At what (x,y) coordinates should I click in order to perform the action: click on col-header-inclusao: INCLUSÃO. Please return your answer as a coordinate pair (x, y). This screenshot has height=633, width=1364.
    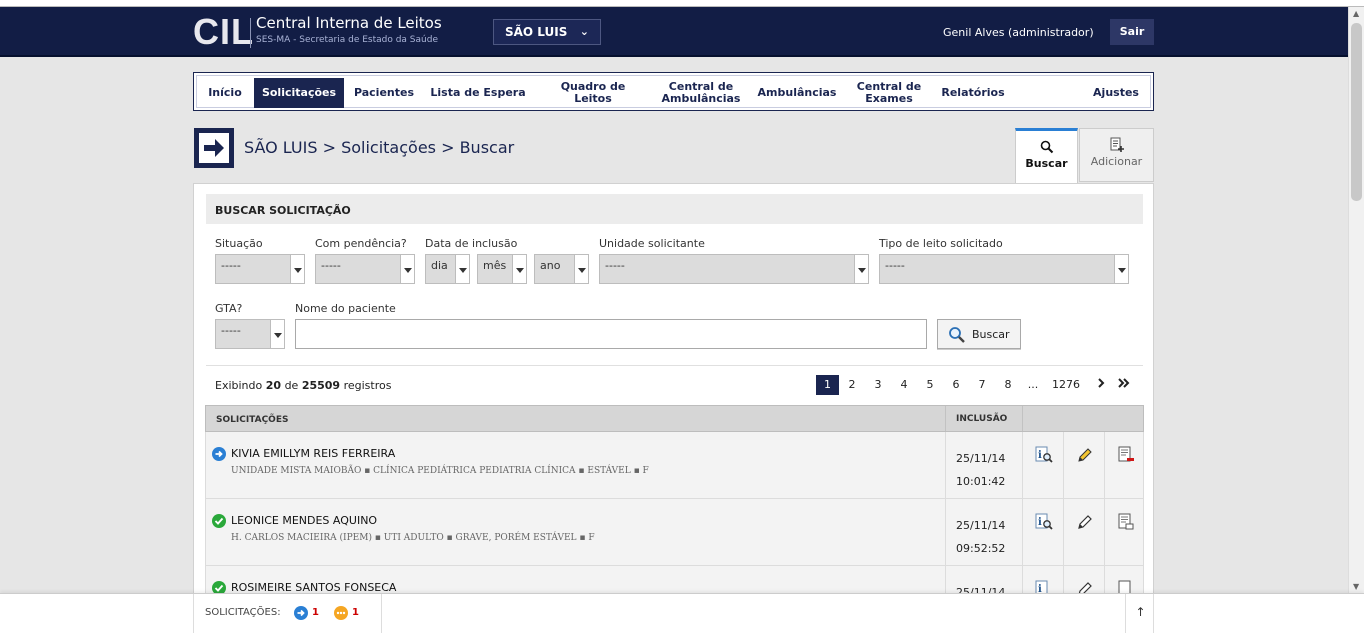
    Looking at the image, I should click on (983, 418).